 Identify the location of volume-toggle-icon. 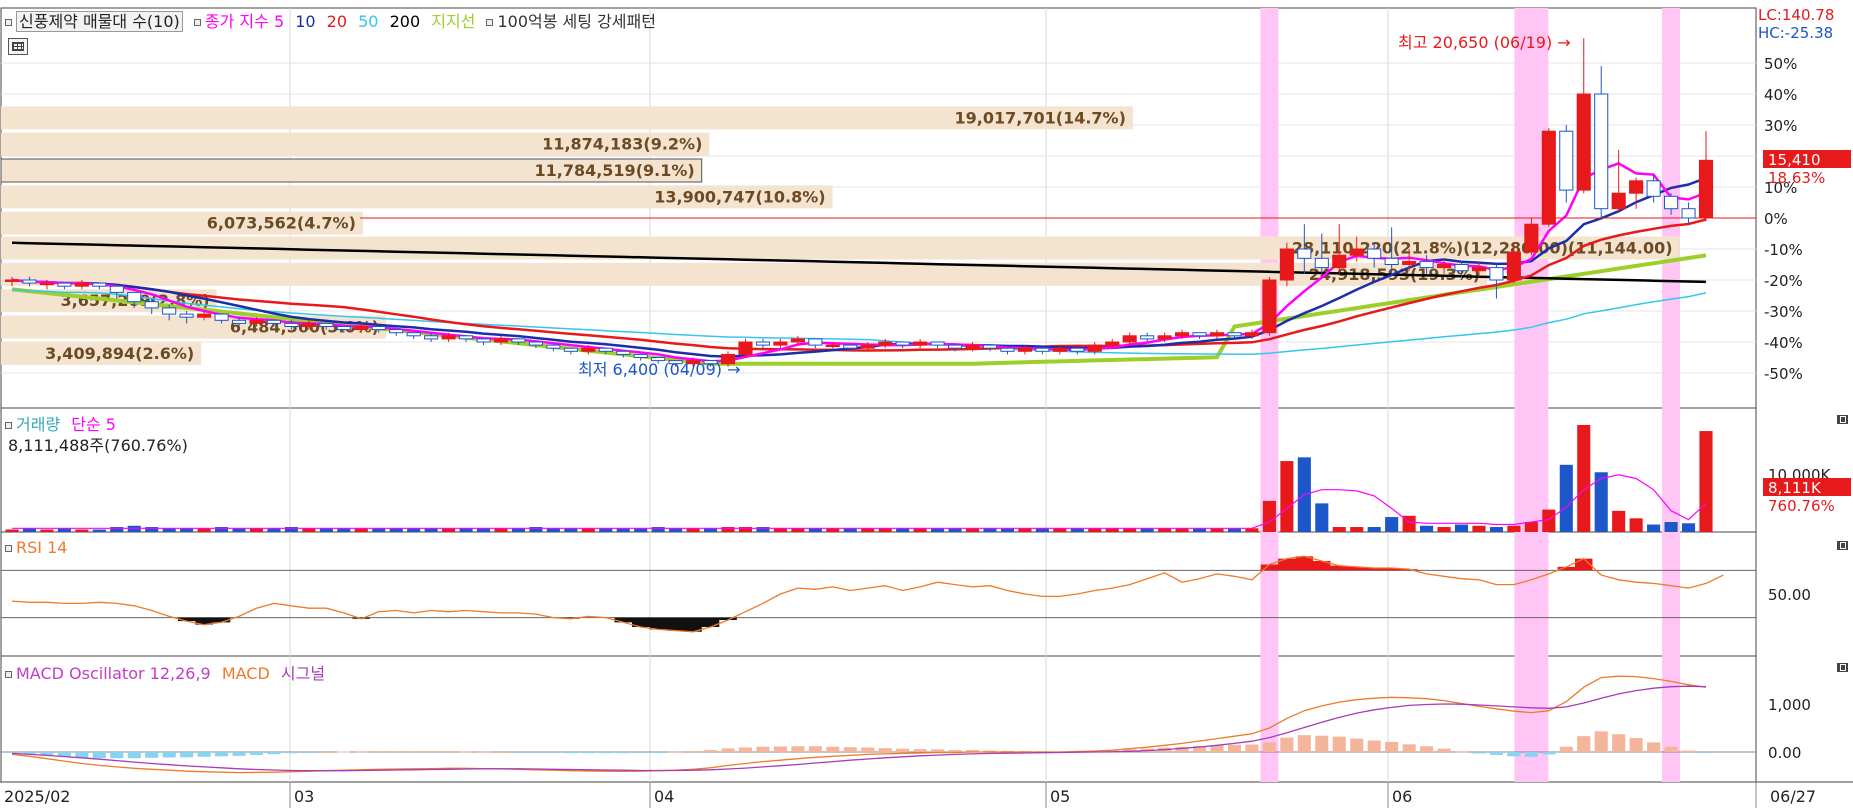
(8, 425).